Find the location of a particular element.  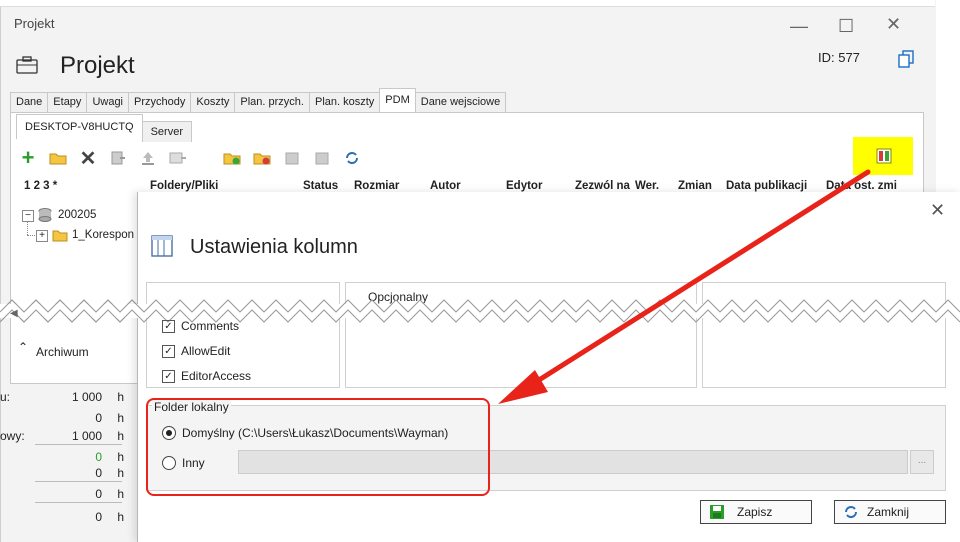

close-icon: ✕ is located at coordinates (893, 24).